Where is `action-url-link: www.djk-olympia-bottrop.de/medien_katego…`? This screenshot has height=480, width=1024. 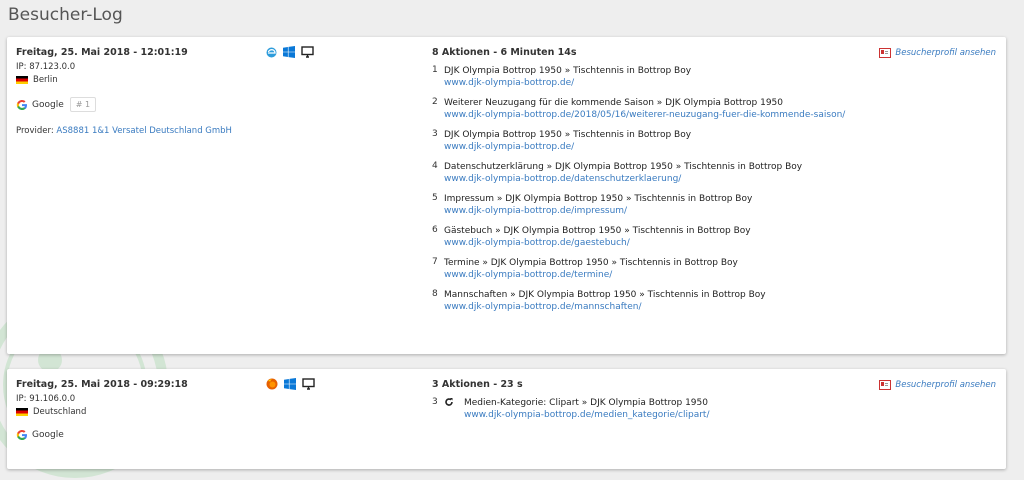 action-url-link: www.djk-olympia-bottrop.de/medien_katego… is located at coordinates (678, 415).